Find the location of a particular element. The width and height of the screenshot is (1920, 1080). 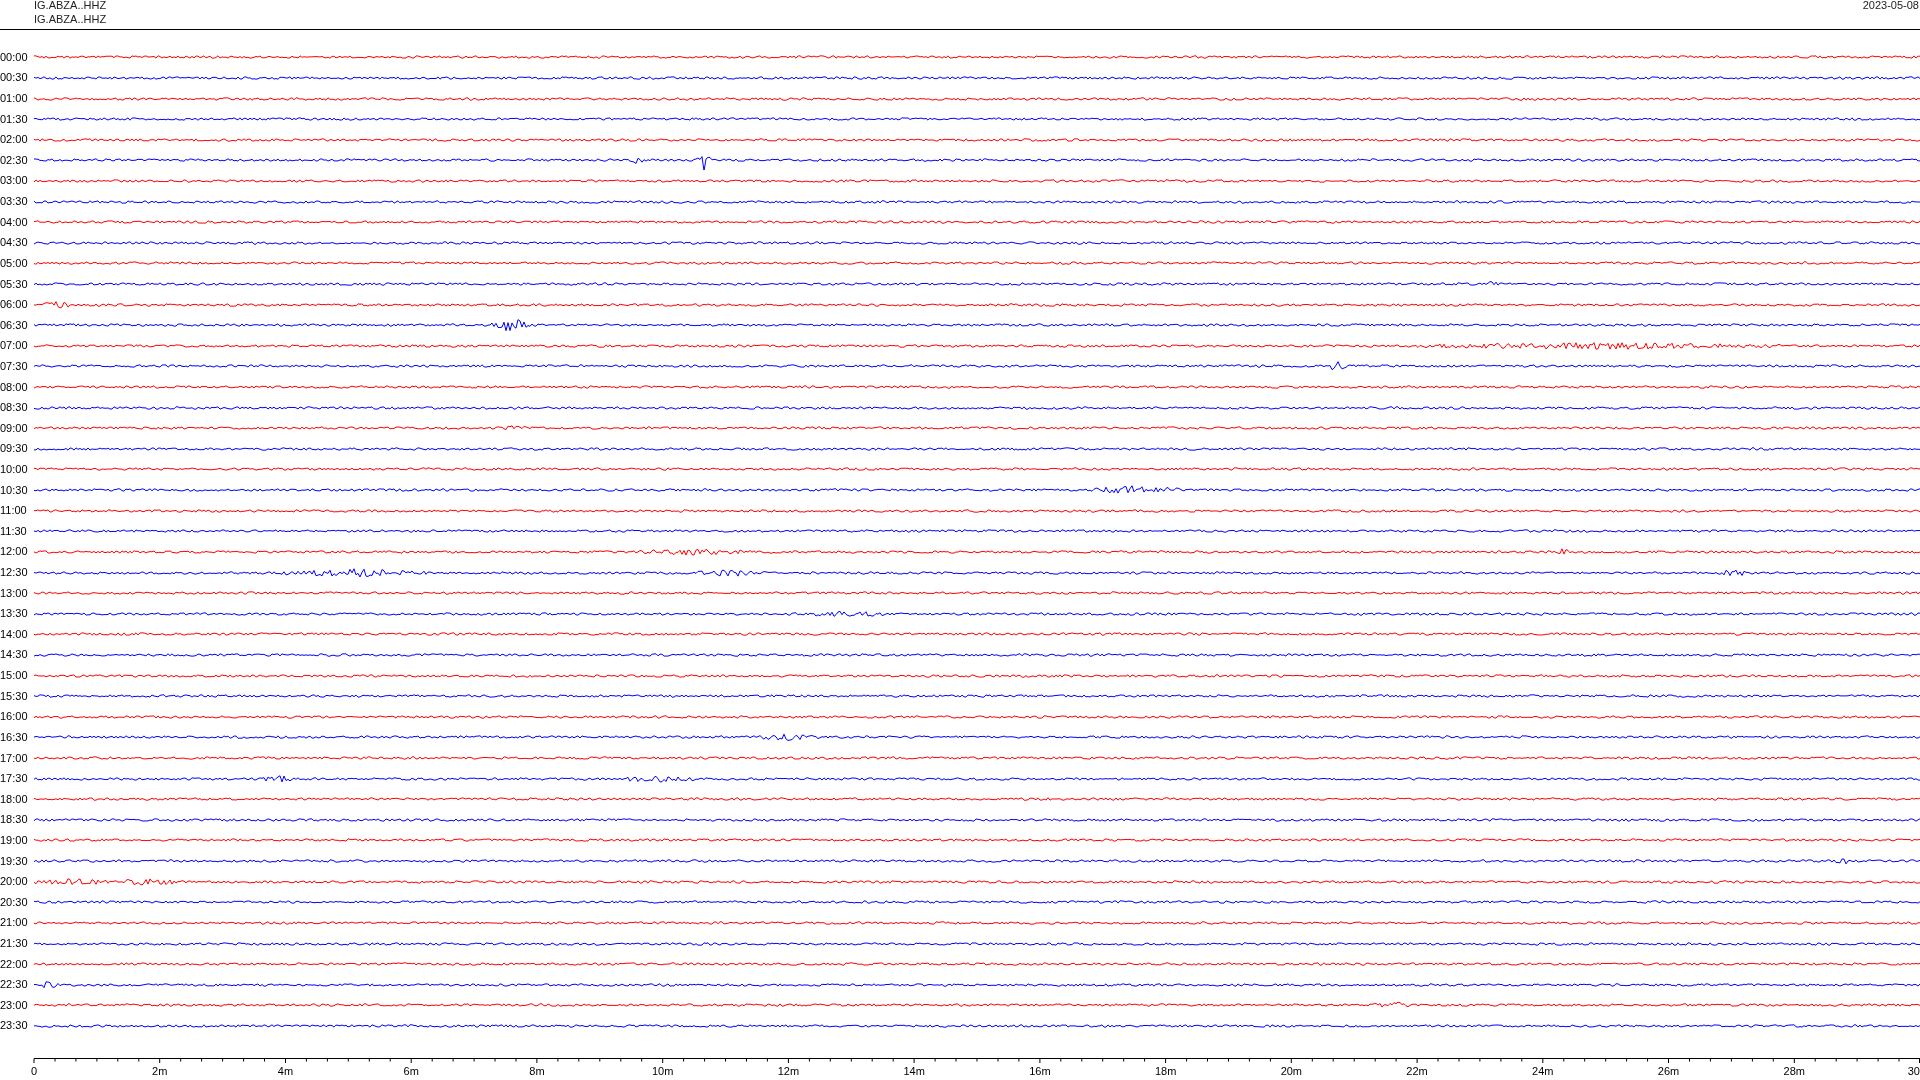

axis-tick-label: 8m is located at coordinates (537, 1071).